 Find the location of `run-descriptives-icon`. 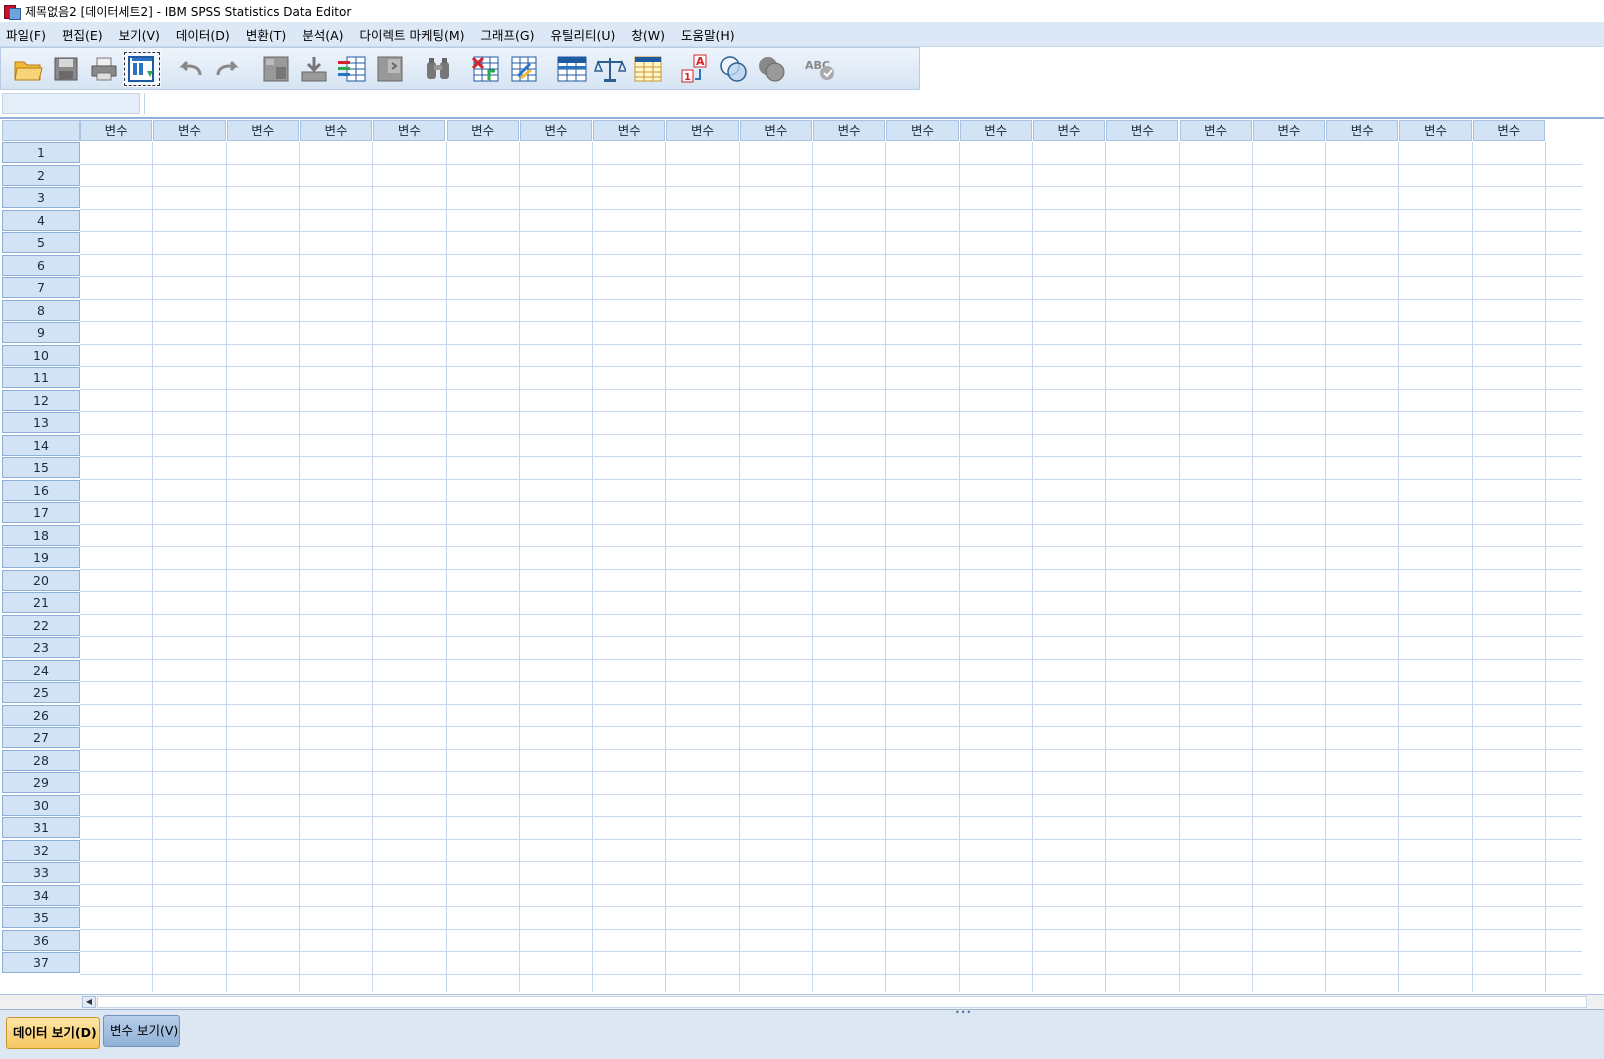

run-descriptives-icon is located at coordinates (390, 69).